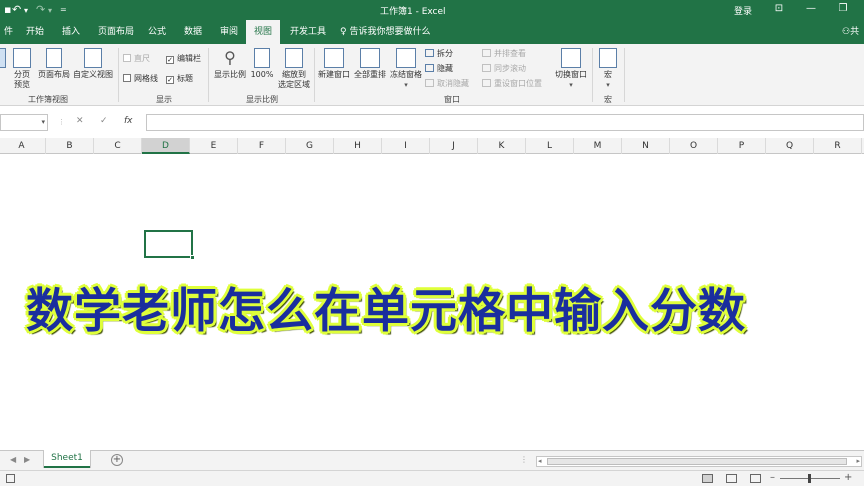 This screenshot has width=864, height=486. I want to click on custom-views-button: 自定义视图, so click(93, 64).